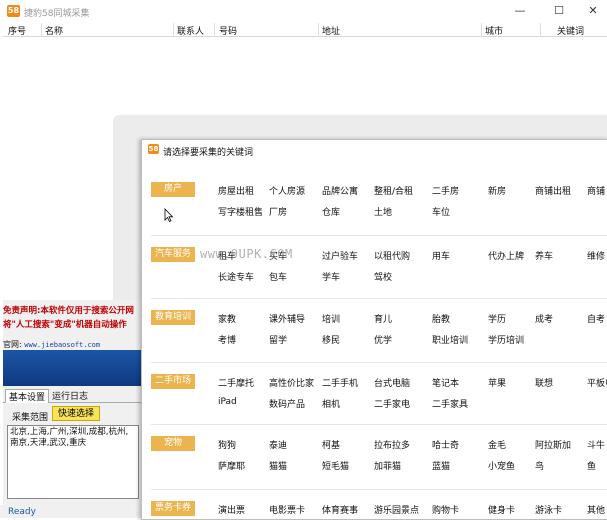 The height and width of the screenshot is (520, 607). I want to click on keyword-option: 金毛, so click(497, 444).